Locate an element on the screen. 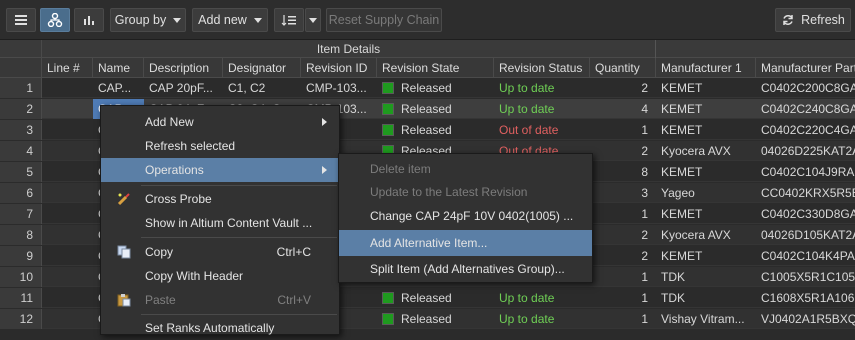  column-header-manufacturer-part: Manufacturer Part is located at coordinates (805, 68).